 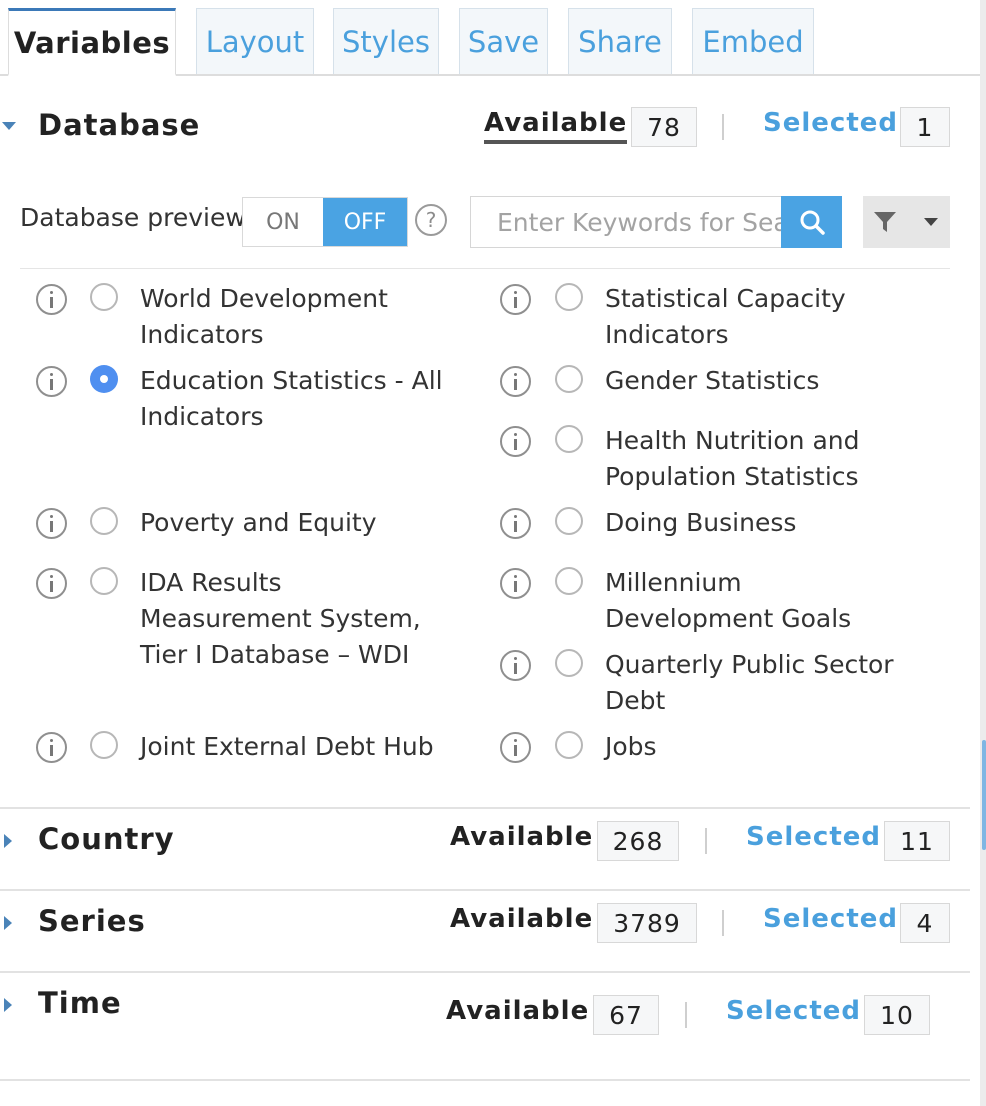 What do you see at coordinates (925, 127) in the screenshot?
I see `database-selected-count: 1` at bounding box center [925, 127].